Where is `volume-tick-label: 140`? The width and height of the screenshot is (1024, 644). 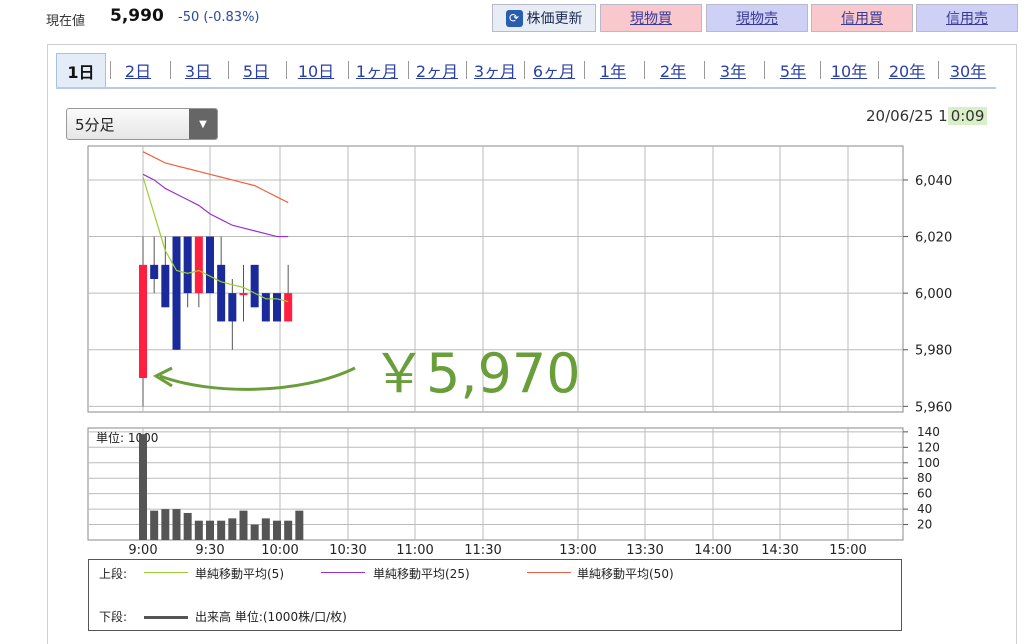
volume-tick-label: 140 is located at coordinates (928, 432).